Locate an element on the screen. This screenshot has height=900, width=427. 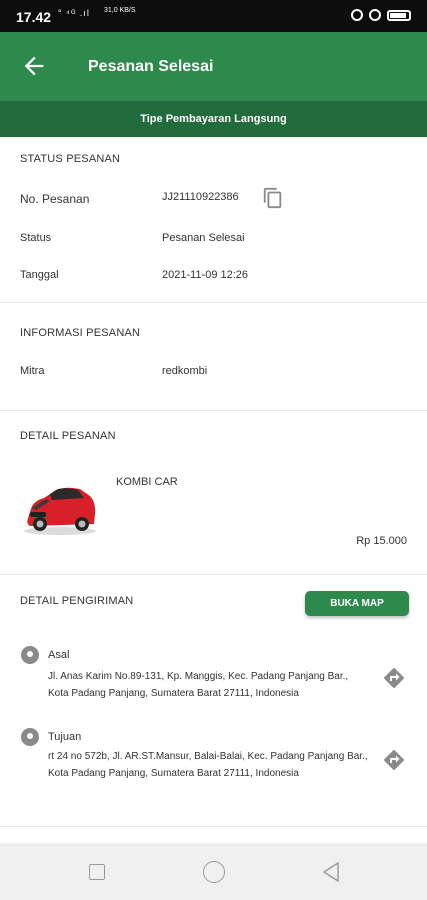
arrow-left-icon is located at coordinates (34, 66).